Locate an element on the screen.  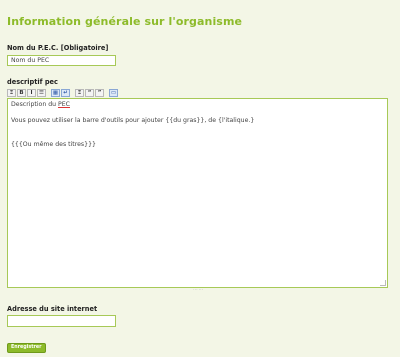
submit-button: Enregistrer is located at coordinates (26, 348).